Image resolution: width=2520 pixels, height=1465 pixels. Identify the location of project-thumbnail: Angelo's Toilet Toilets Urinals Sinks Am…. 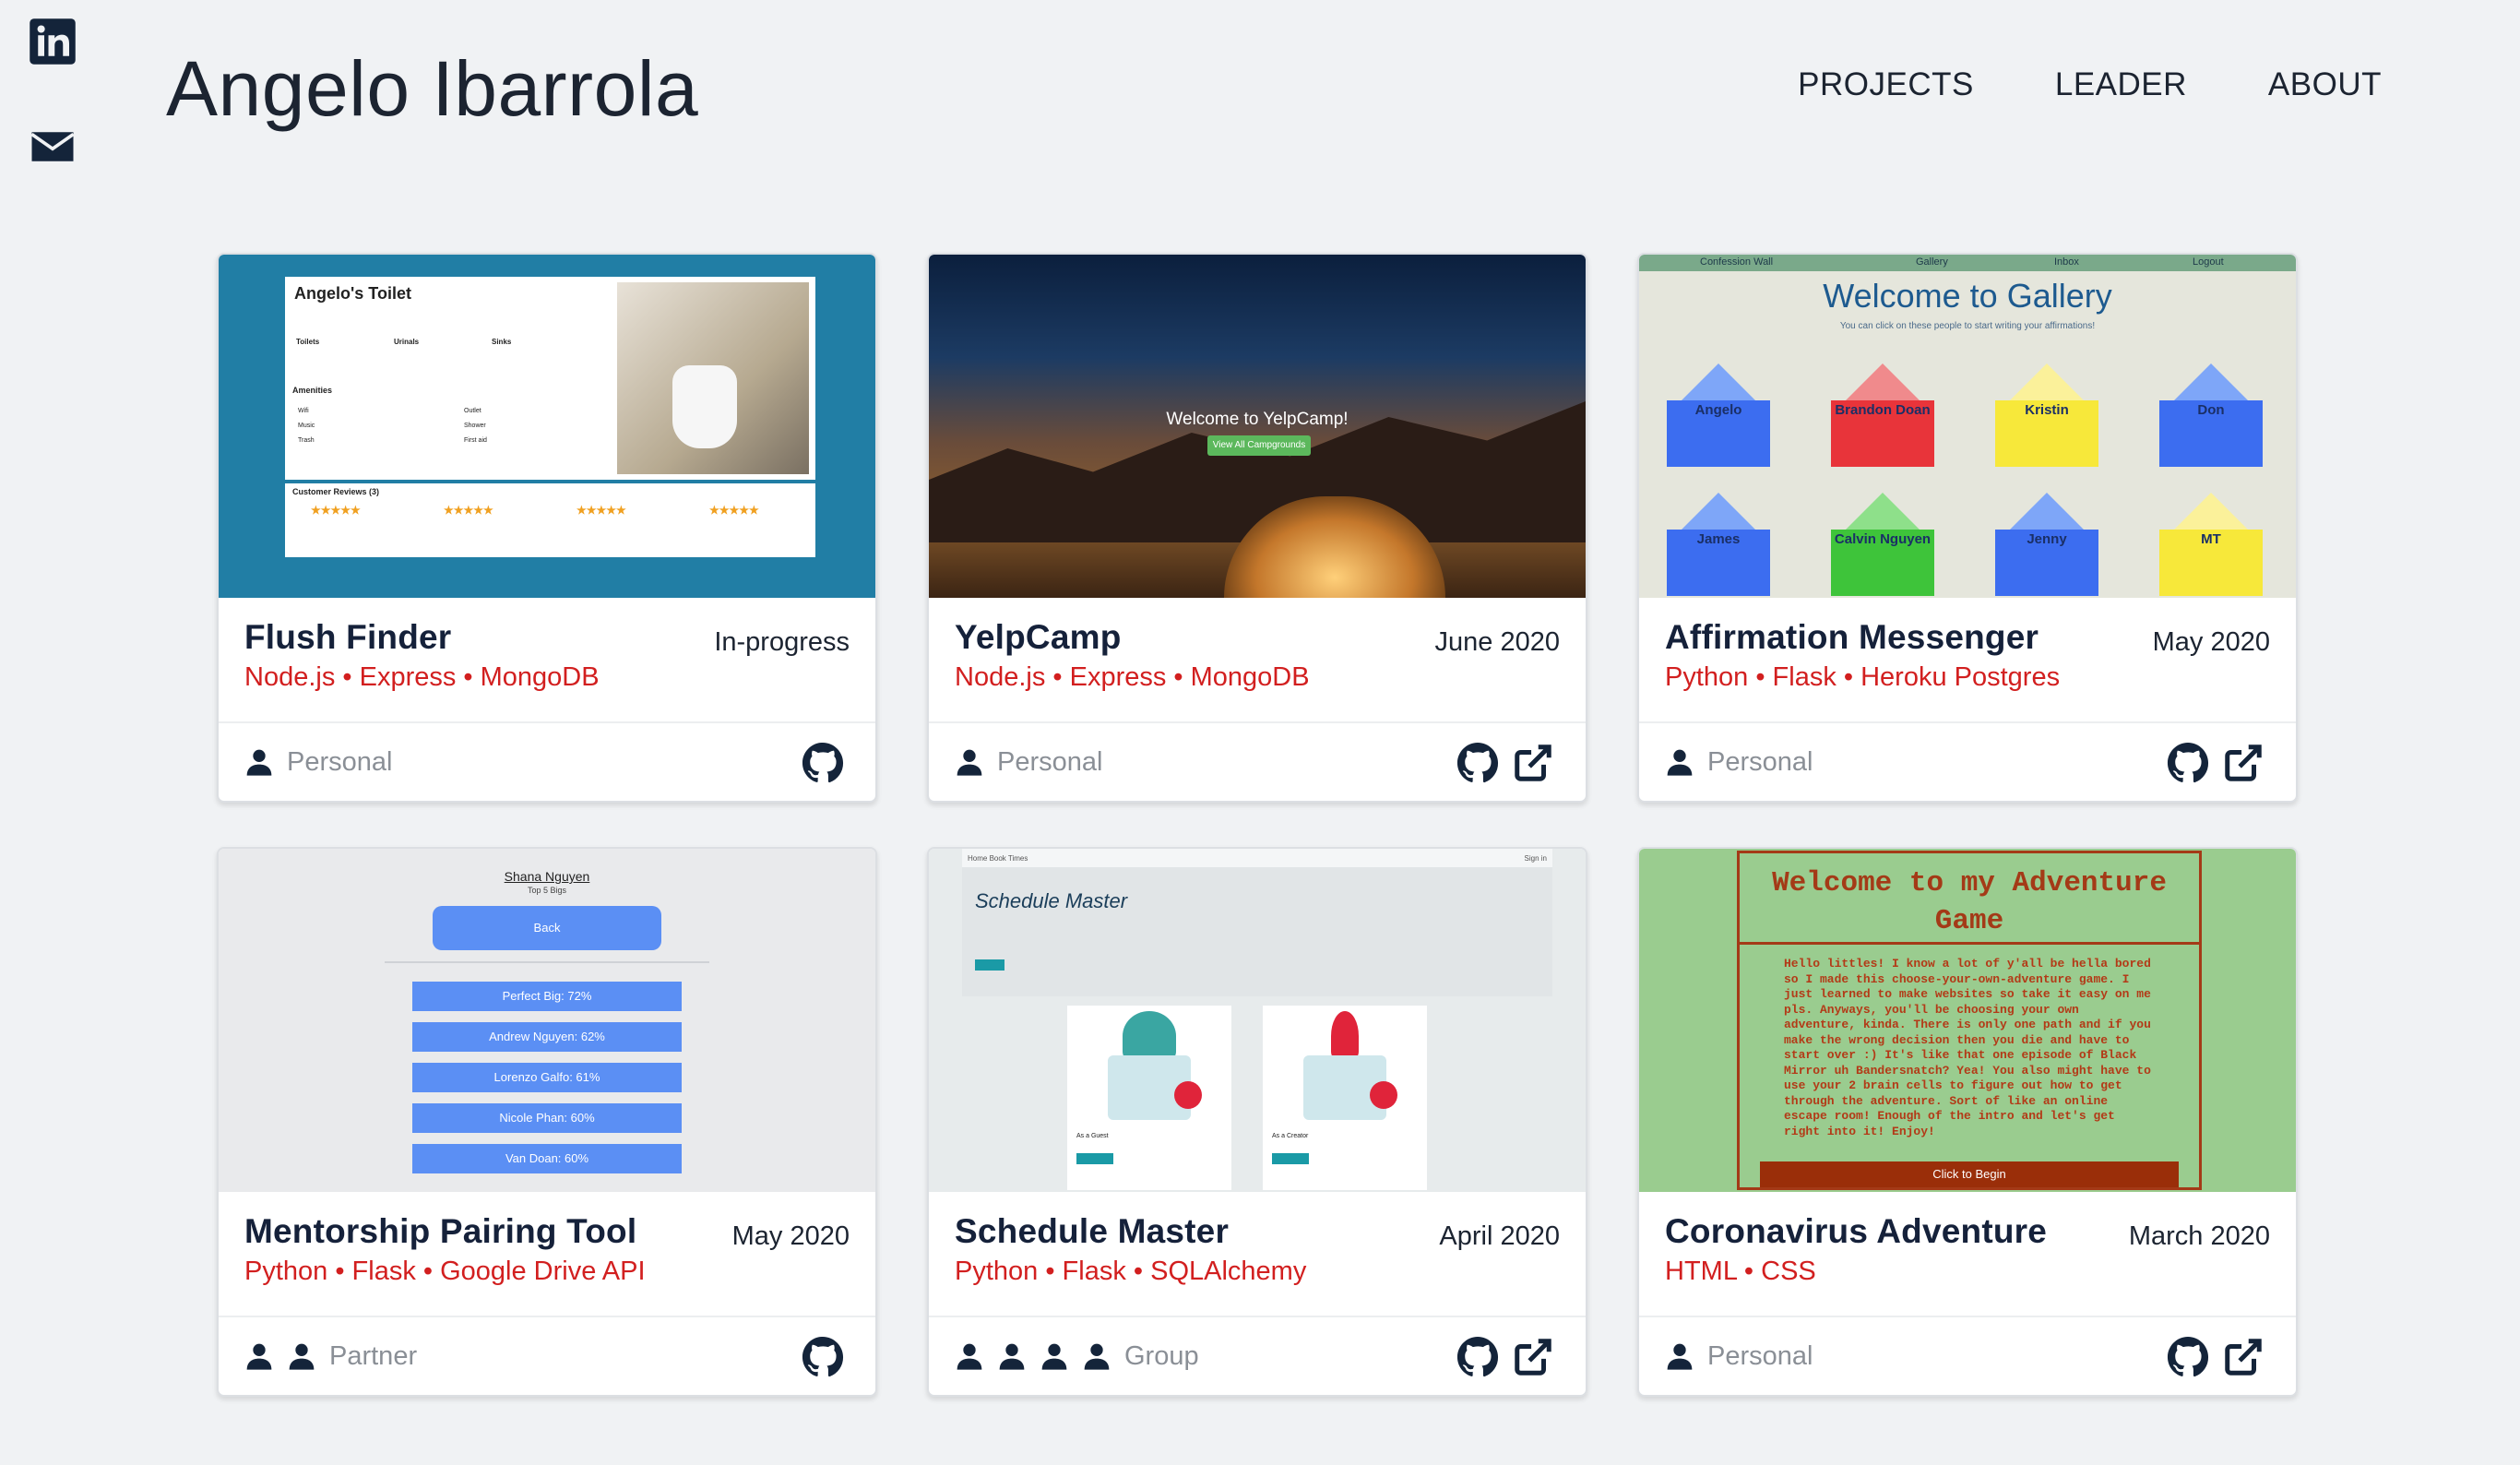
(547, 426).